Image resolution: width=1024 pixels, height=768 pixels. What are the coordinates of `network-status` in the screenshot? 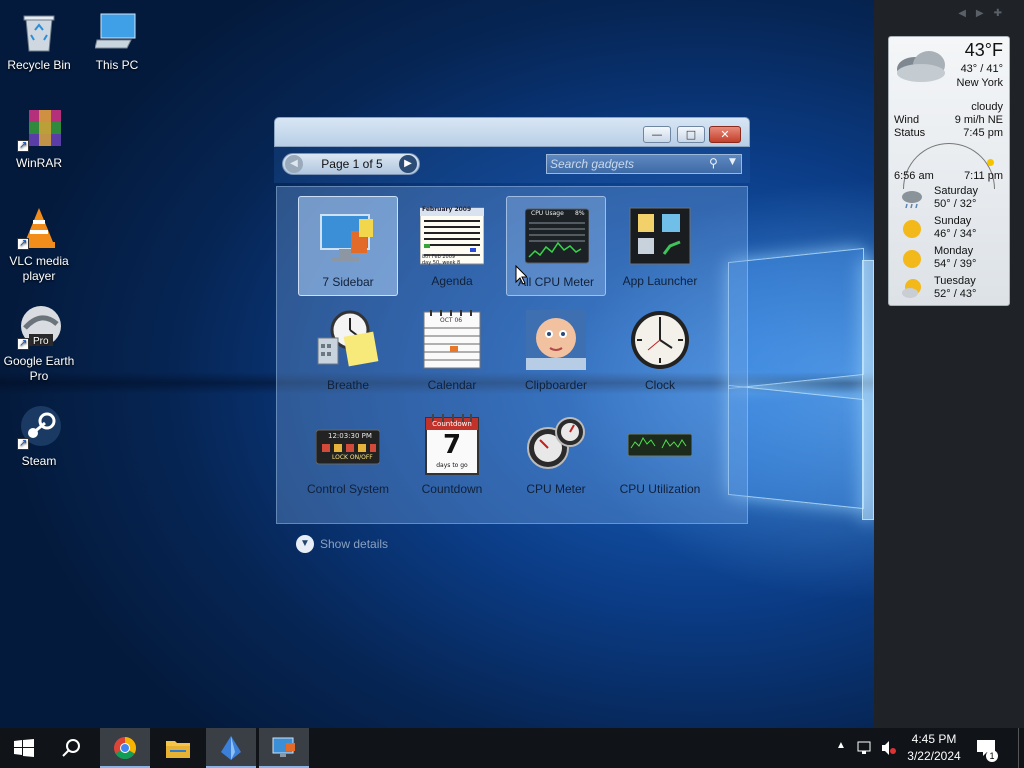 It's located at (865, 748).